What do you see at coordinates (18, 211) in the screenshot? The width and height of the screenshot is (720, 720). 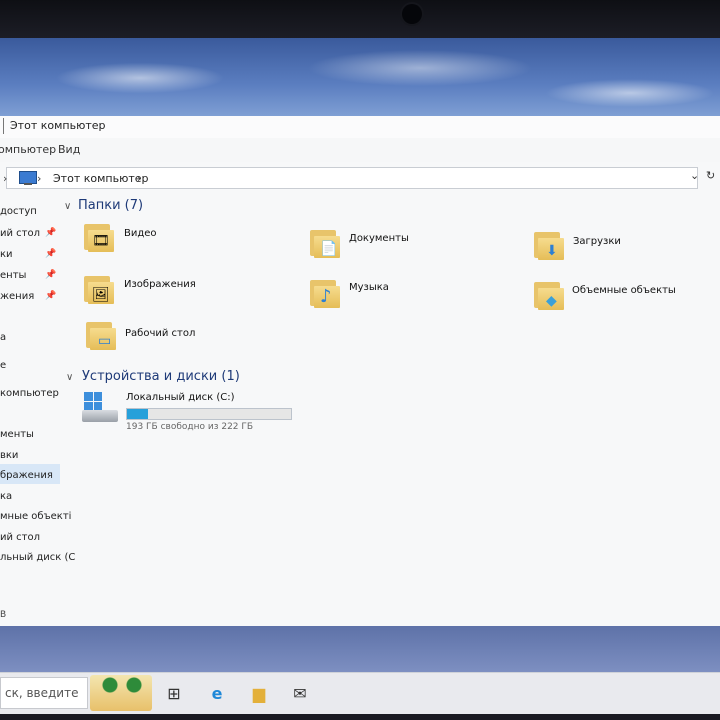 I see `nav-item-quick-access: доступ` at bounding box center [18, 211].